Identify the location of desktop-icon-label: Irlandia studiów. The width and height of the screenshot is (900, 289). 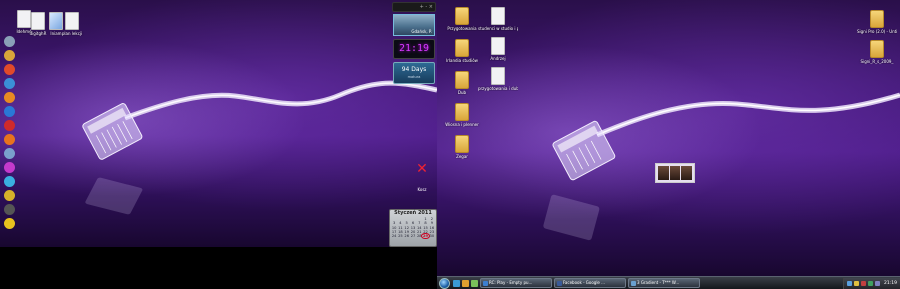
(462, 60).